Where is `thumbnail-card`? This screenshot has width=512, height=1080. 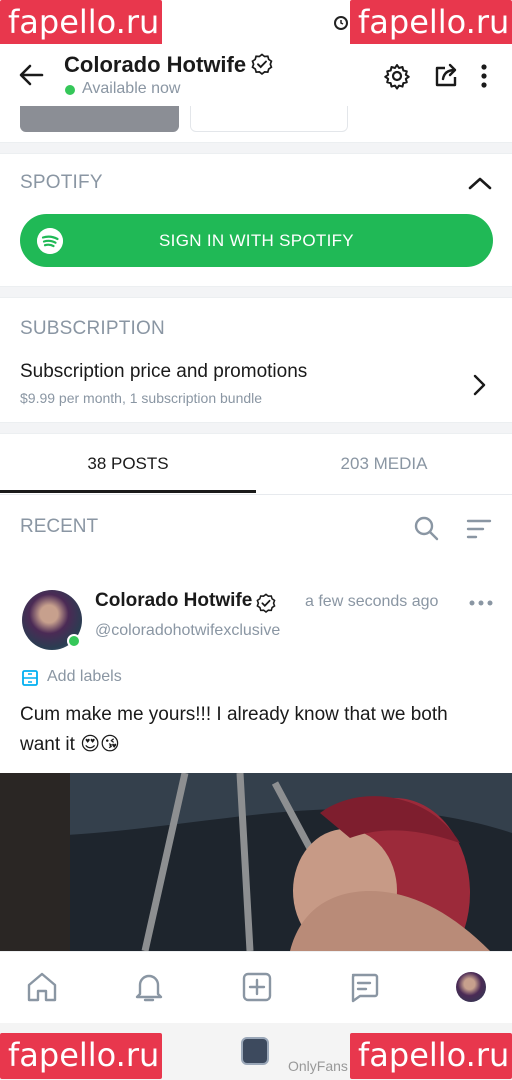 thumbnail-card is located at coordinates (269, 119).